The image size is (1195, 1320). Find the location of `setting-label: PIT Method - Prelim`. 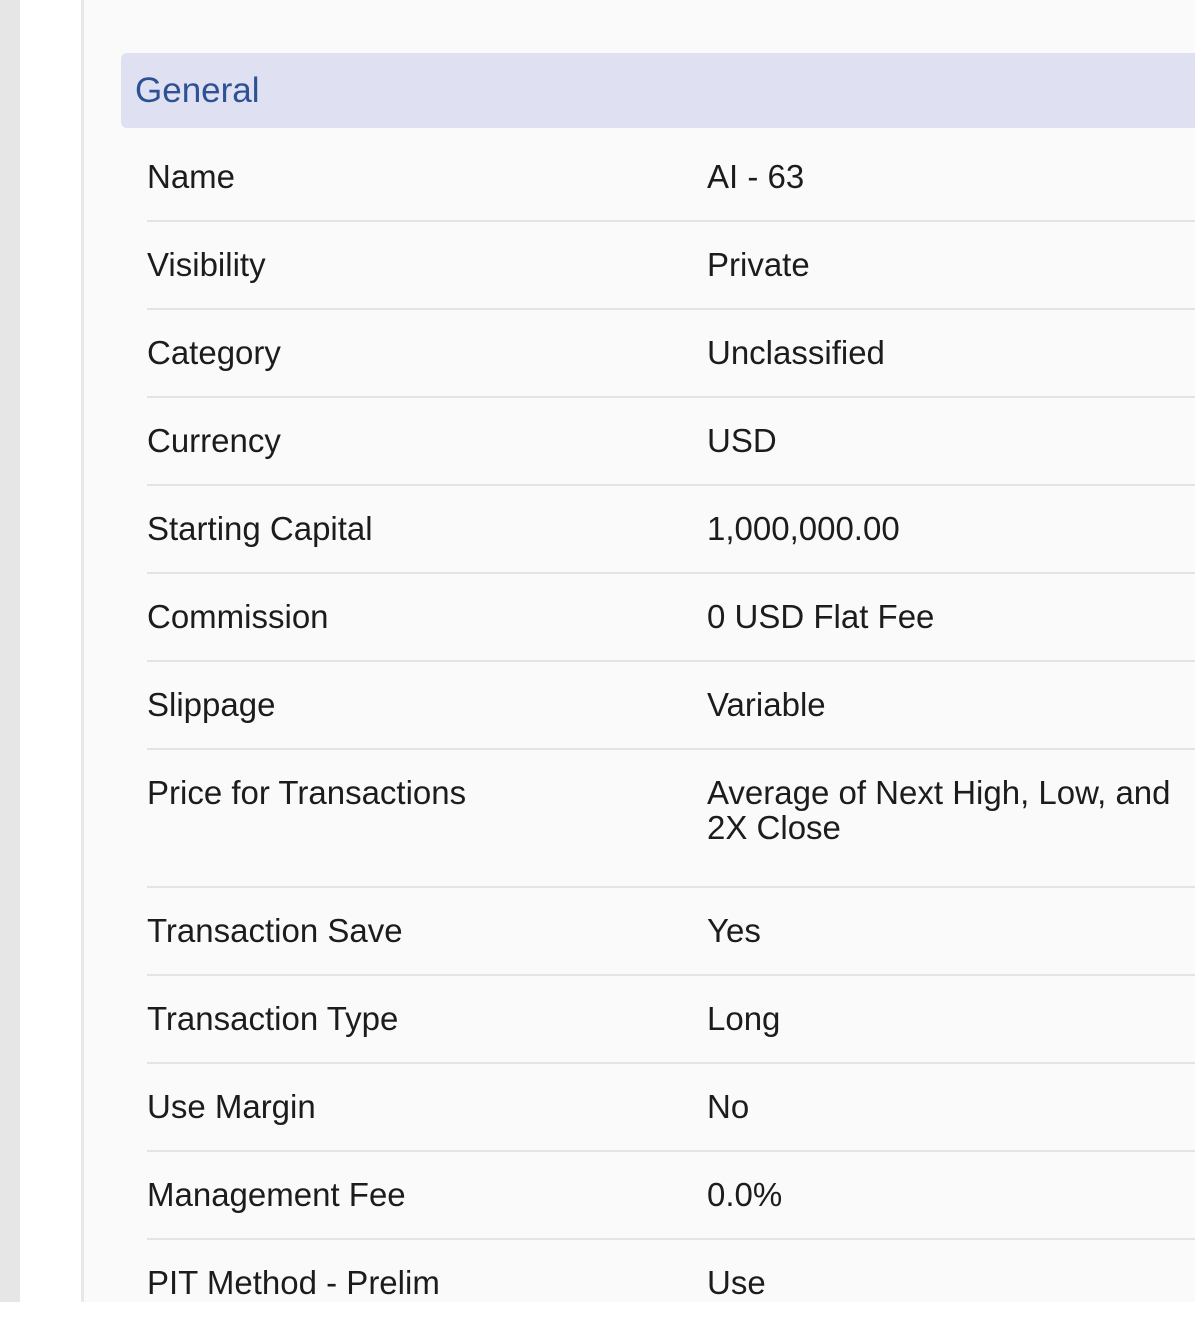

setting-label: PIT Method - Prelim is located at coordinates (293, 1282).